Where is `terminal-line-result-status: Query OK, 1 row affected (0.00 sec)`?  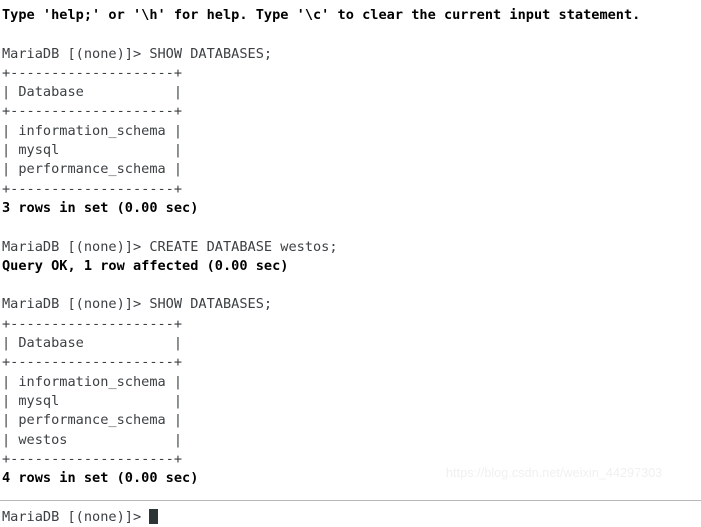
terminal-line-result-status: Query OK, 1 row affected (0.00 sec) is located at coordinates (145, 265).